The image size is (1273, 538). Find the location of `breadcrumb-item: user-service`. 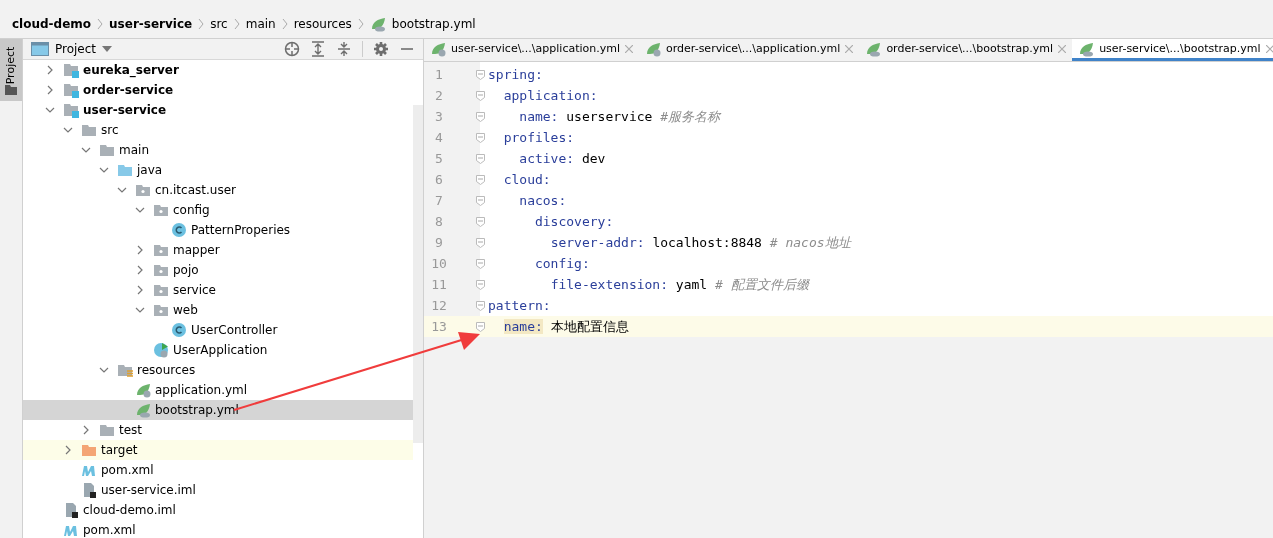

breadcrumb-item: user-service is located at coordinates (151, 24).